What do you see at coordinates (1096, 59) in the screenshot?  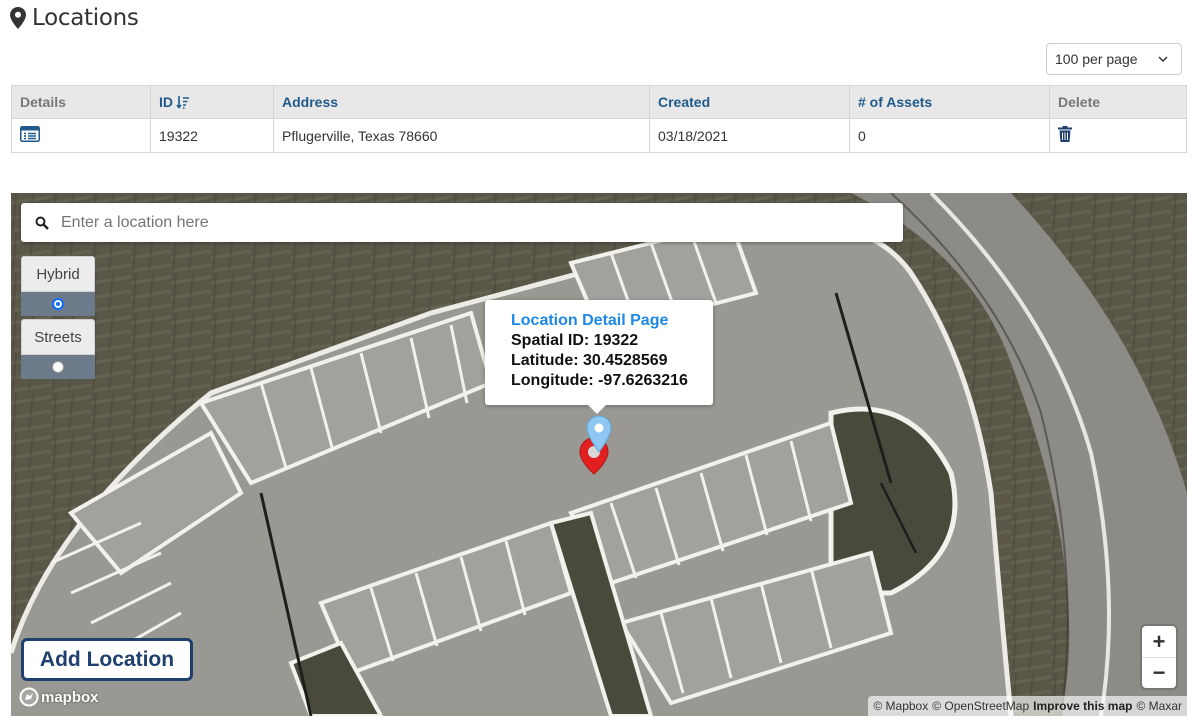 I see `per-page-value: 100 per page` at bounding box center [1096, 59].